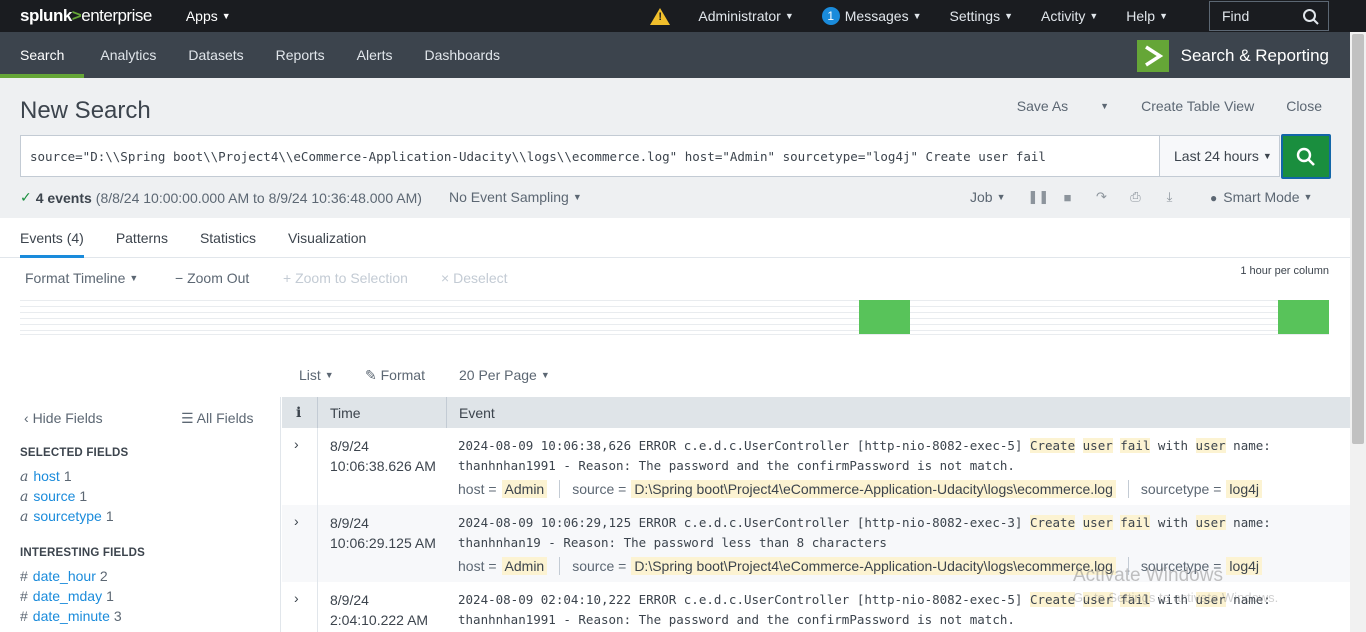 The width and height of the screenshot is (1366, 632). I want to click on tab-analytics: Analytics, so click(128, 55).